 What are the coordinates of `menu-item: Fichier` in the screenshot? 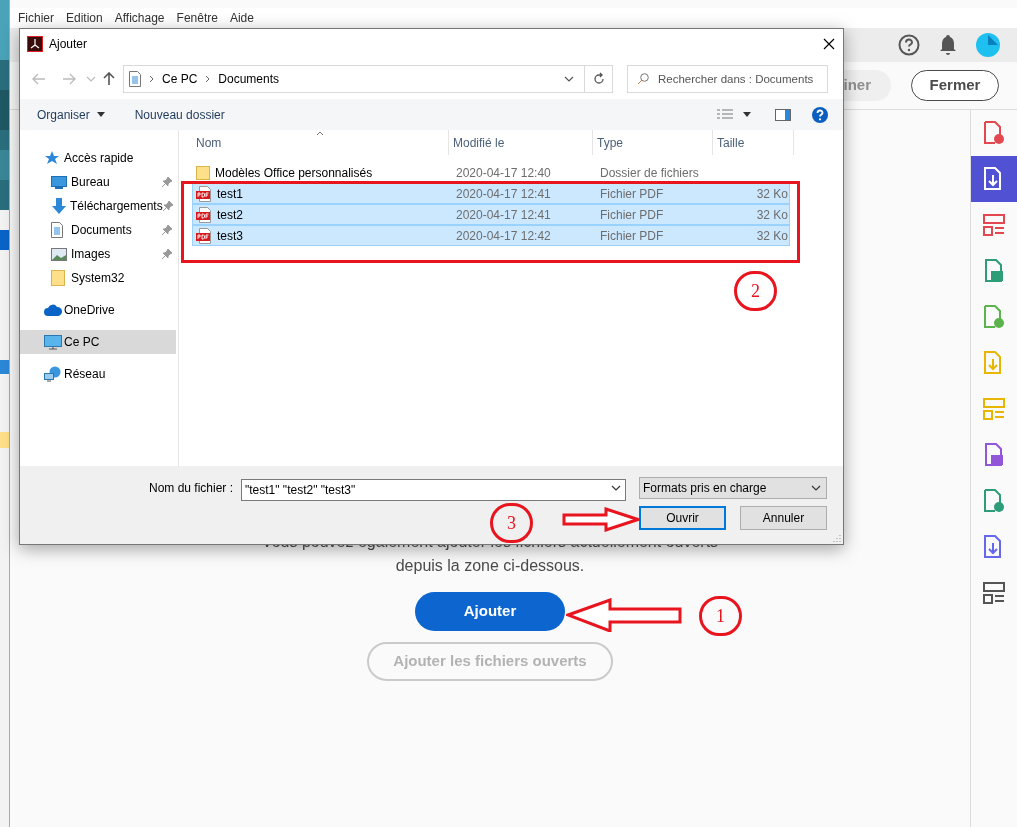 It's located at (36, 18).